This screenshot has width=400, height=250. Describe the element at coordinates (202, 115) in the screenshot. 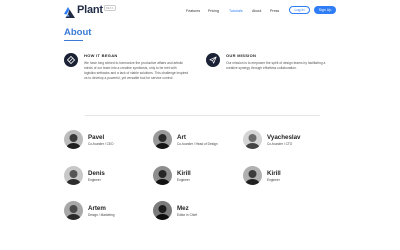

I see `section-divider` at that location.